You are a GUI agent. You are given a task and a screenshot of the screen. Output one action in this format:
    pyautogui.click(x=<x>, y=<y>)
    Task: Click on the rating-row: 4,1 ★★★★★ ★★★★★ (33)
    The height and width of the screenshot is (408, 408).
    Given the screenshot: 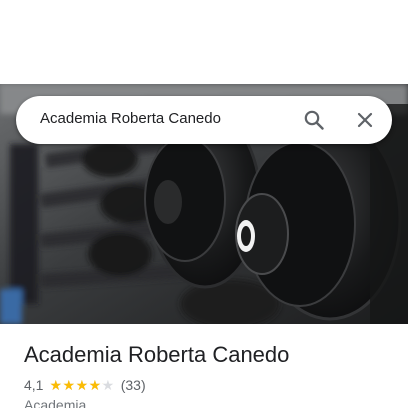 What is the action you would take?
    pyautogui.click(x=85, y=385)
    